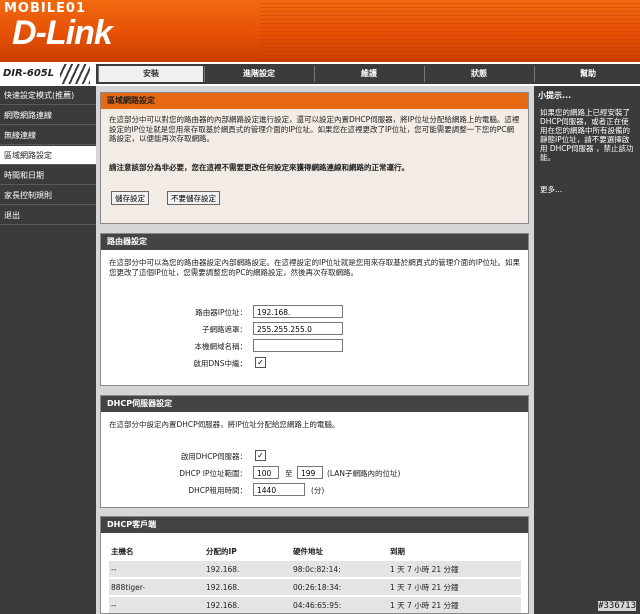  Describe the element at coordinates (314, 101) in the screenshot. I see `lan-settings-title: 區域網路設定` at that location.